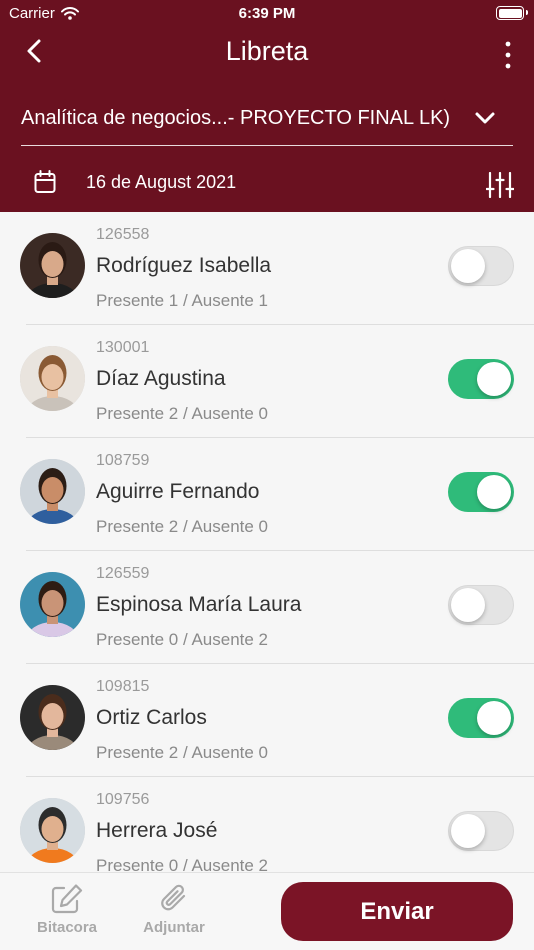 This screenshot has width=534, height=950. What do you see at coordinates (184, 265) in the screenshot?
I see `student-name: Rodríguez Isabella` at bounding box center [184, 265].